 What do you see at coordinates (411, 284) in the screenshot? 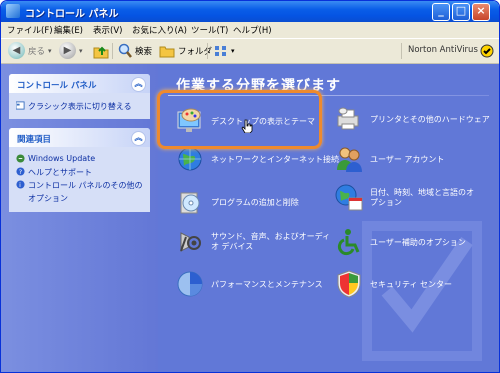
I see `security-center-label: セキュリティ センター` at bounding box center [411, 284].